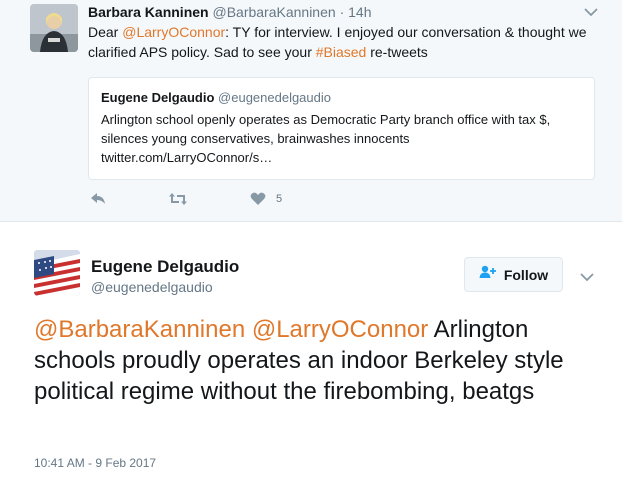 The image size is (622, 483). I want to click on text-segment: Dear, so click(105, 32).